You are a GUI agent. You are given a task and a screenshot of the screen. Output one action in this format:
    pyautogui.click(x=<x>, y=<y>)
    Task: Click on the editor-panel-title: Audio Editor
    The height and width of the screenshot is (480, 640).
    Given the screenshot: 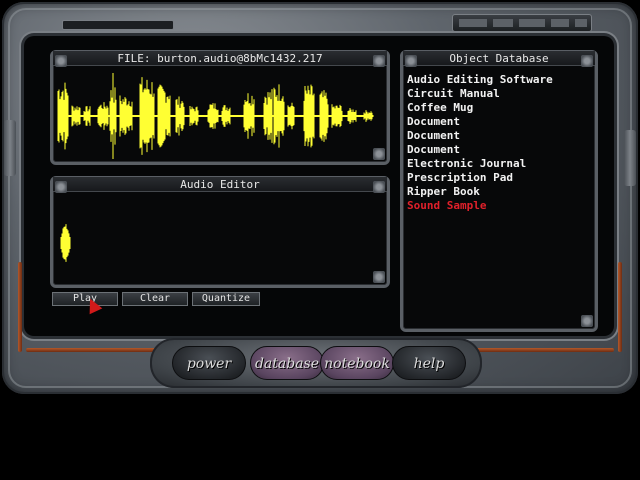 What is the action you would take?
    pyautogui.click(x=220, y=184)
    